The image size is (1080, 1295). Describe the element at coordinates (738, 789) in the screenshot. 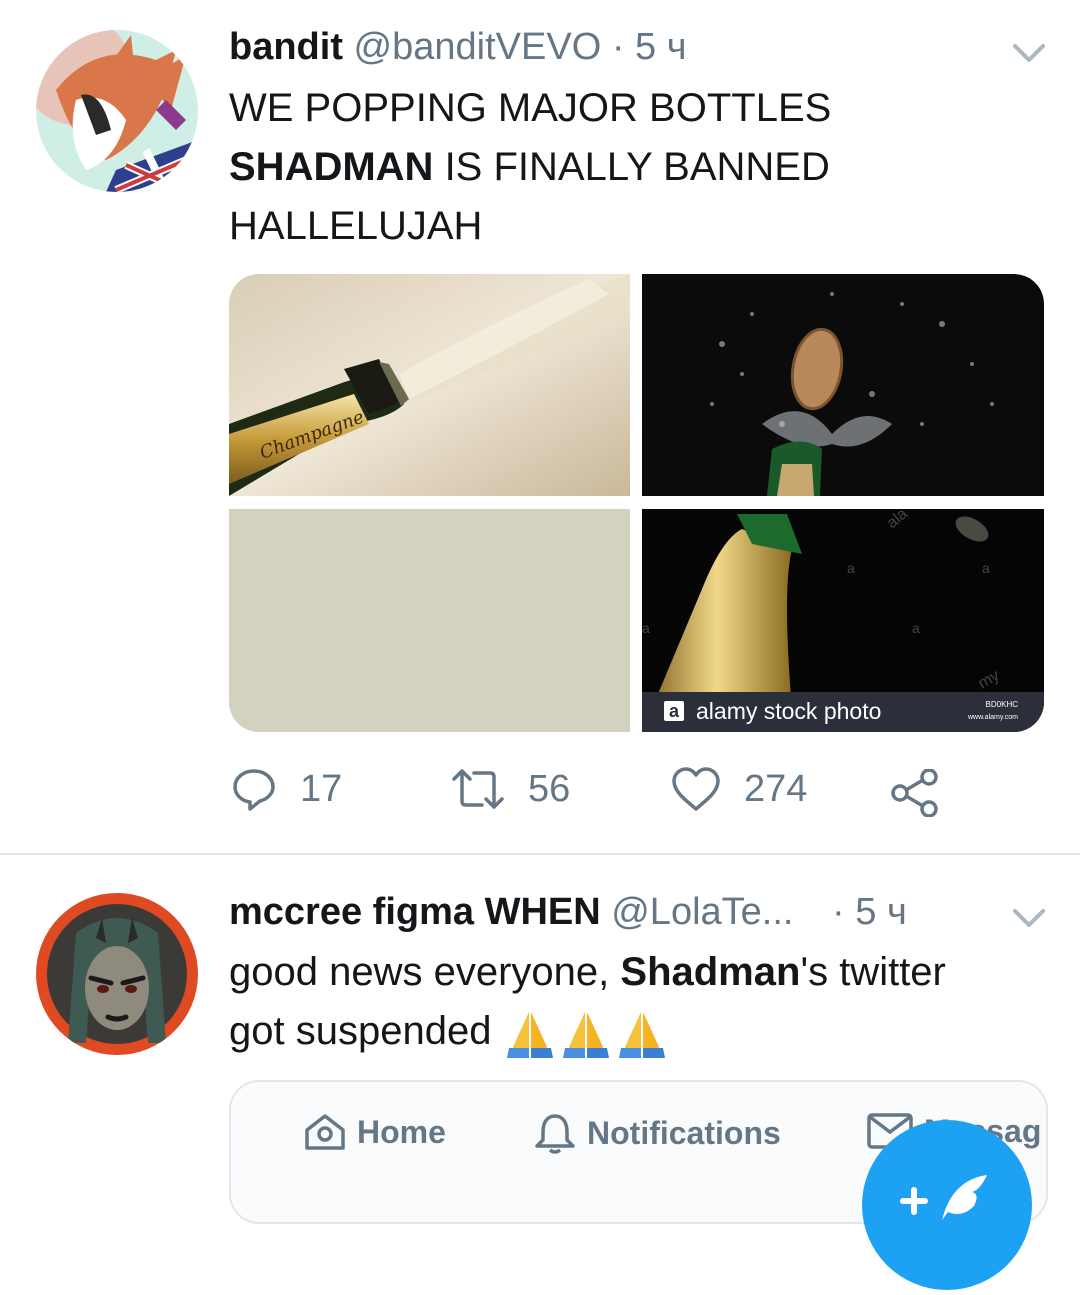

I see `like-button: 274` at that location.